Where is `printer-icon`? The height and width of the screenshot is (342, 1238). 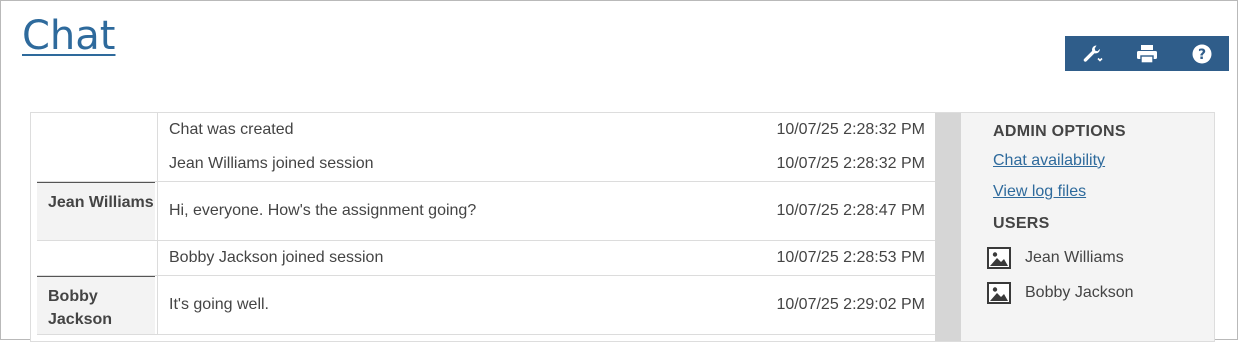 printer-icon is located at coordinates (1146, 54).